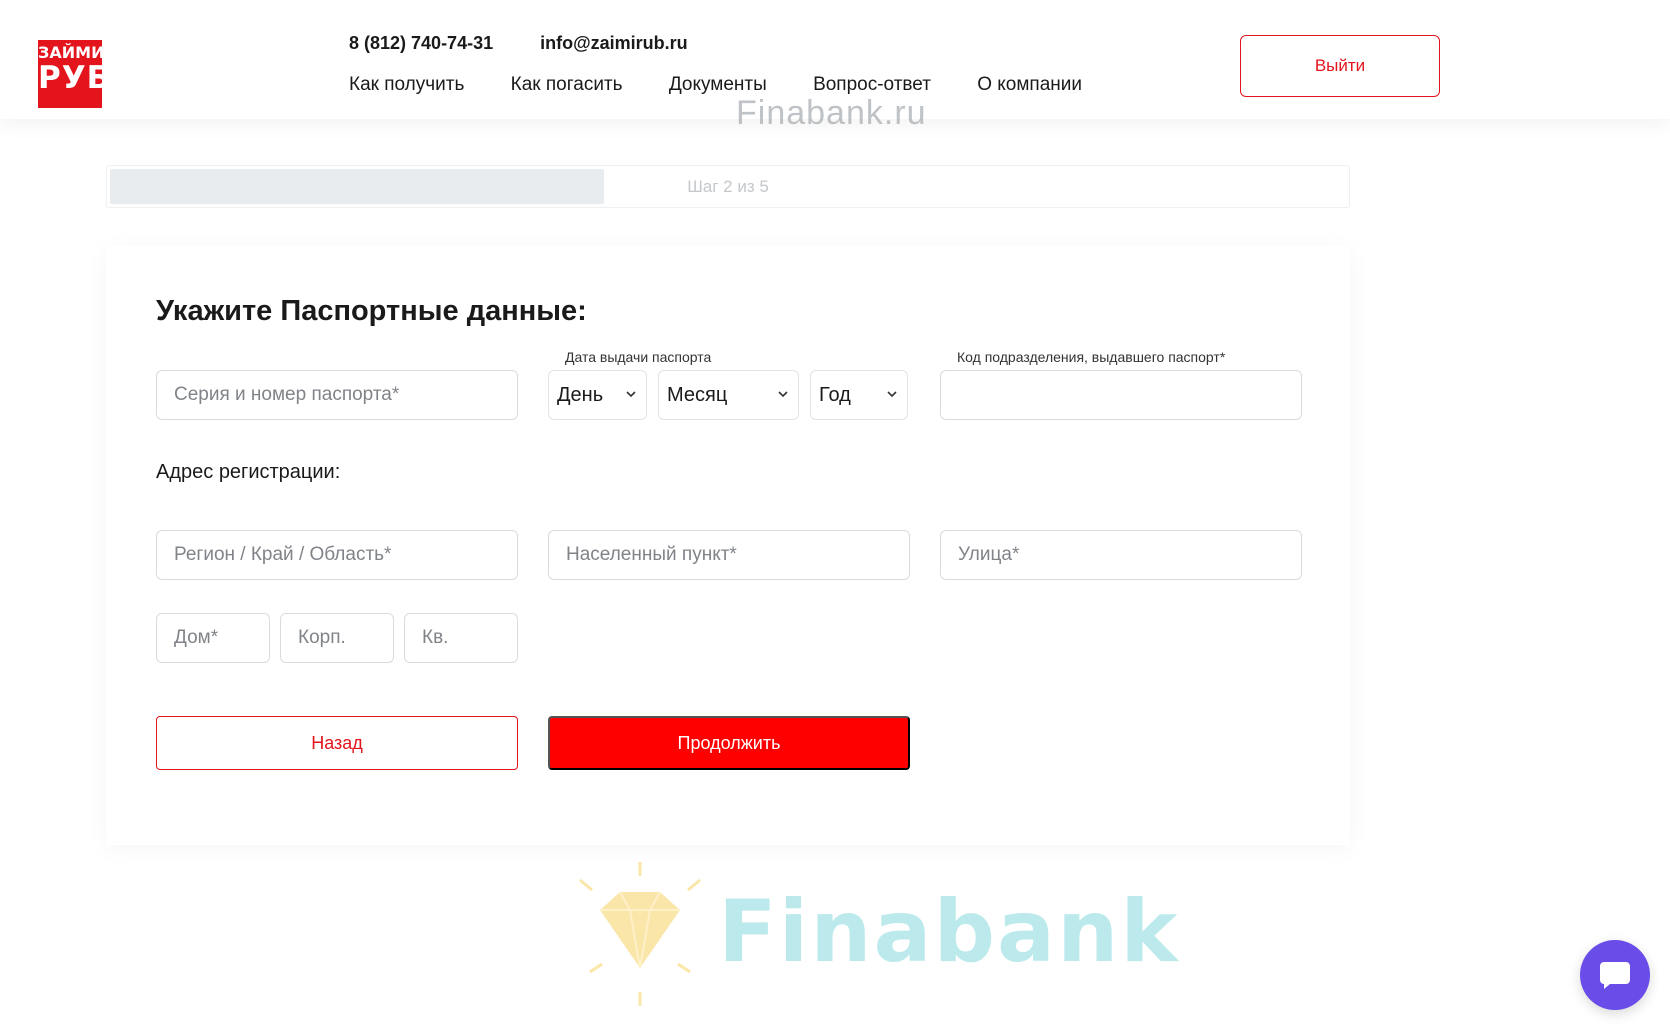  Describe the element at coordinates (75, 78) in the screenshot. I see `logo-line-2: РУБ` at that location.